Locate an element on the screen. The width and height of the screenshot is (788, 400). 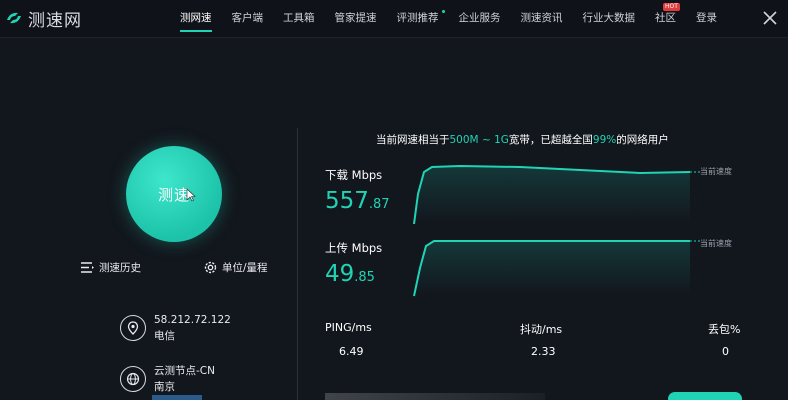
jitter-value: 2.33 is located at coordinates (543, 351).